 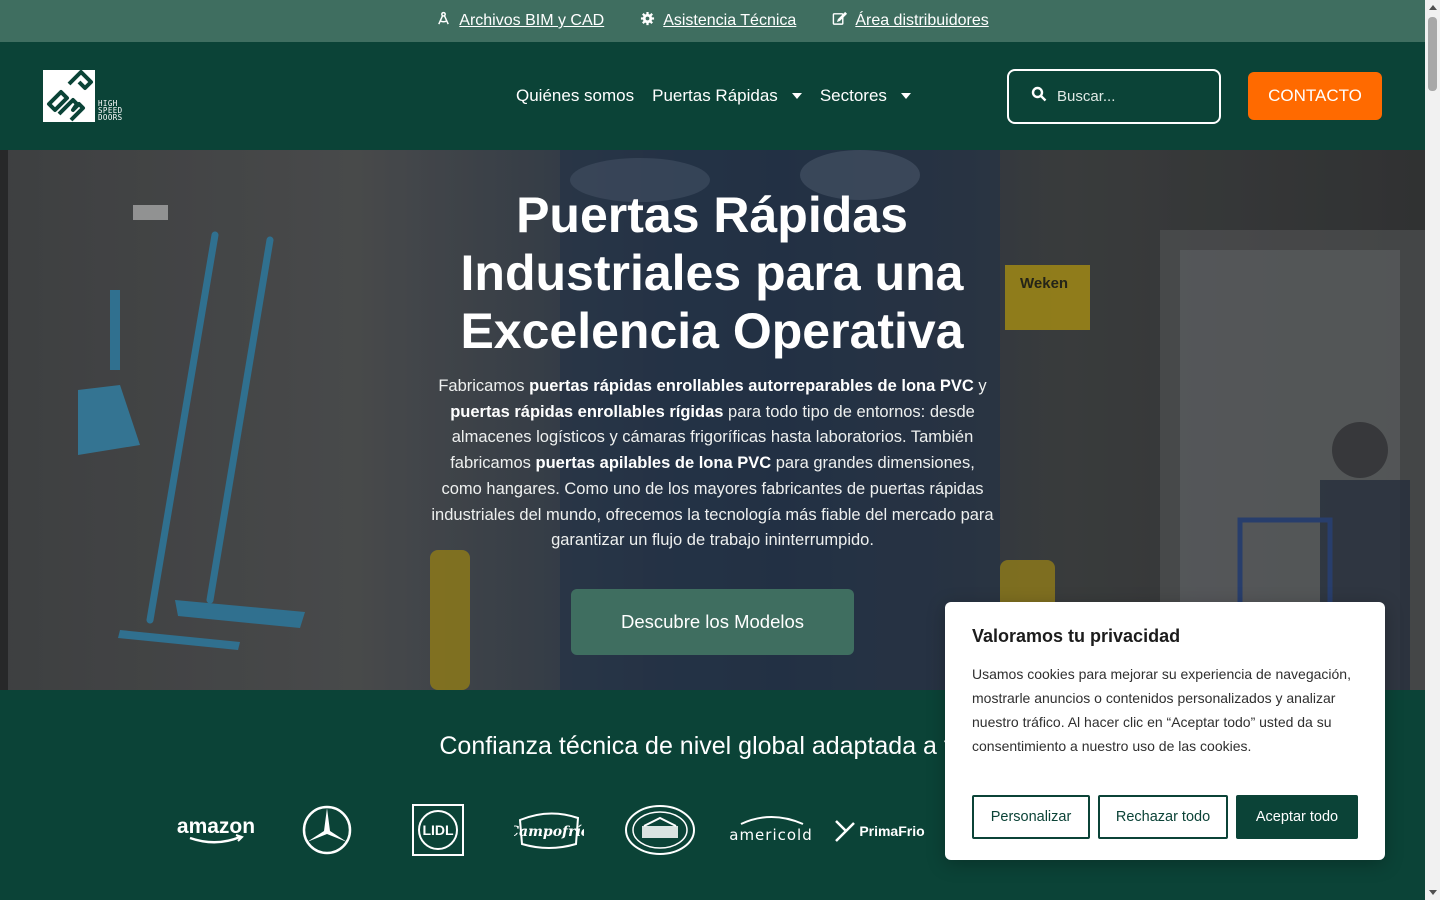 What do you see at coordinates (1432, 54) in the screenshot?
I see `scrollbar-thumb` at bounding box center [1432, 54].